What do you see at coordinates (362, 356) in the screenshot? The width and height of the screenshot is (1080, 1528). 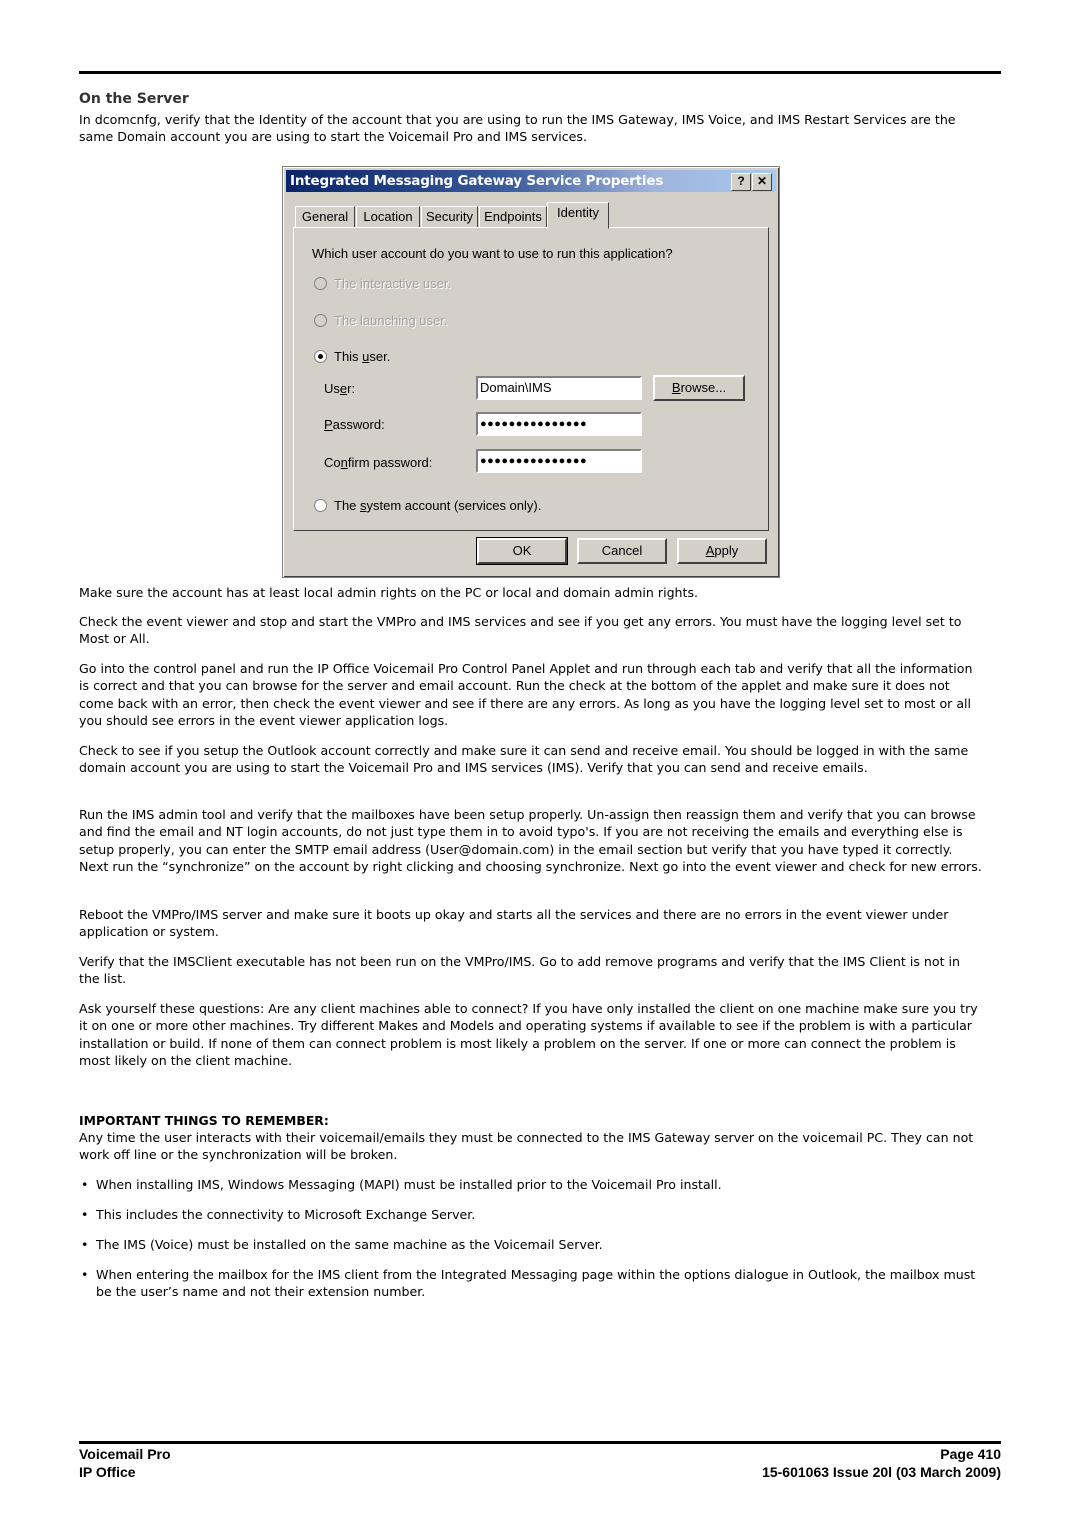 I see `this-user-label: This user.` at bounding box center [362, 356].